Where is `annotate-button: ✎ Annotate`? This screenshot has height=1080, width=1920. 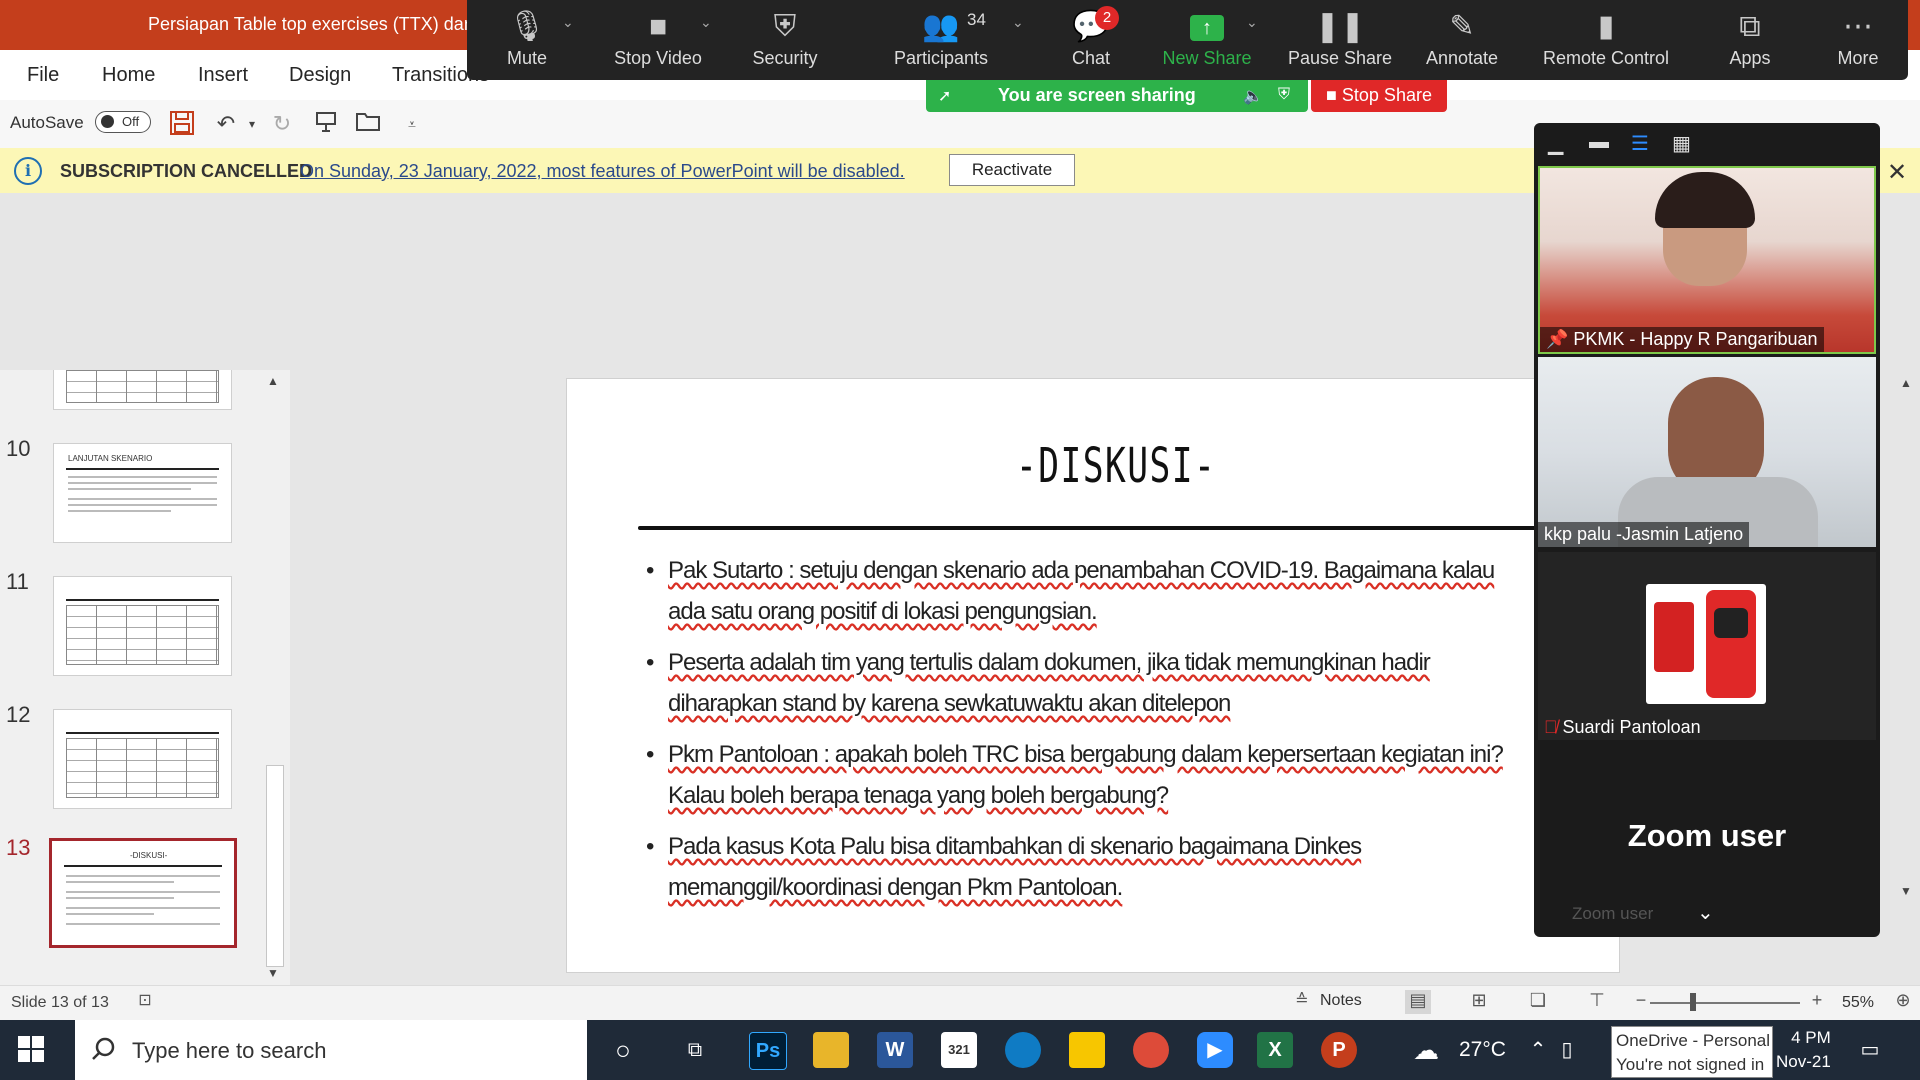 annotate-button: ✎ Annotate is located at coordinates (1462, 37).